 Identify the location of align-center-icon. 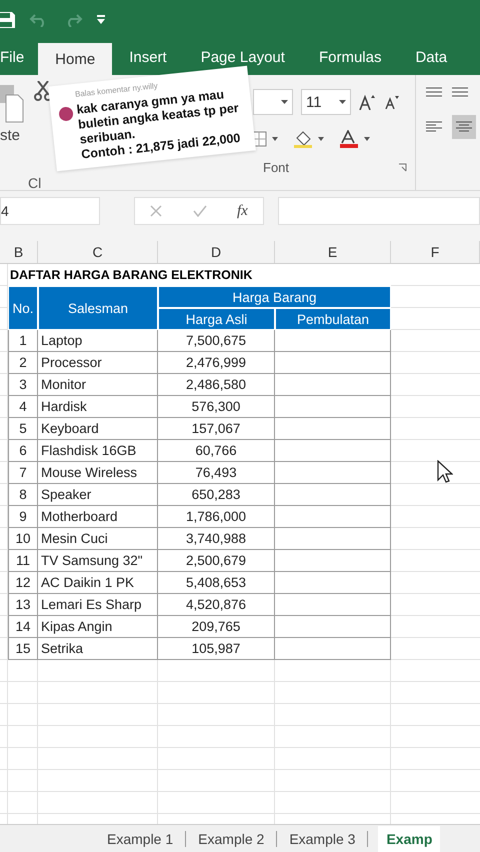
(464, 127).